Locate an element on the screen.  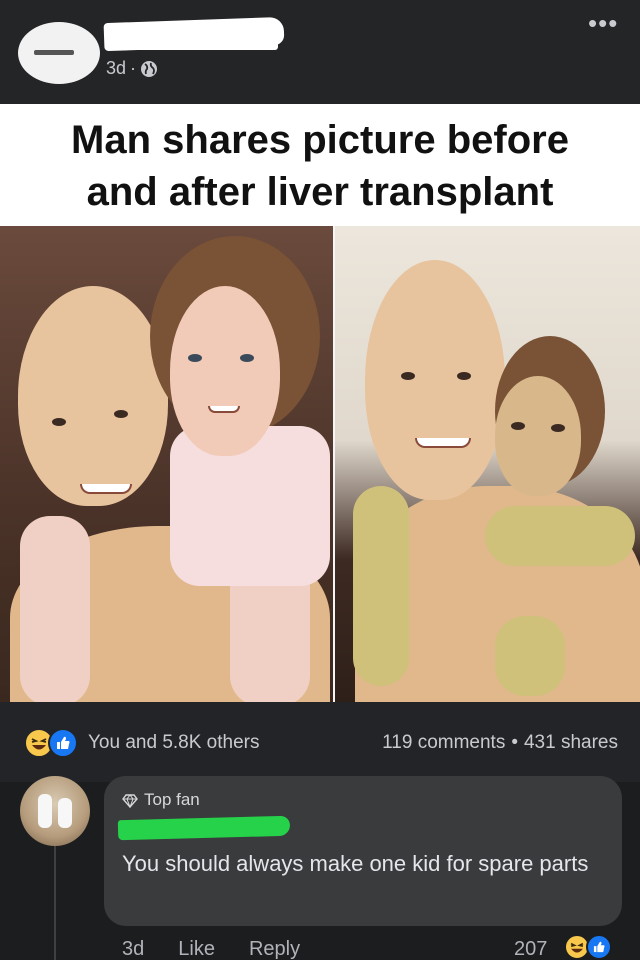
post-header: 3d · ••• is located at coordinates (320, 52).